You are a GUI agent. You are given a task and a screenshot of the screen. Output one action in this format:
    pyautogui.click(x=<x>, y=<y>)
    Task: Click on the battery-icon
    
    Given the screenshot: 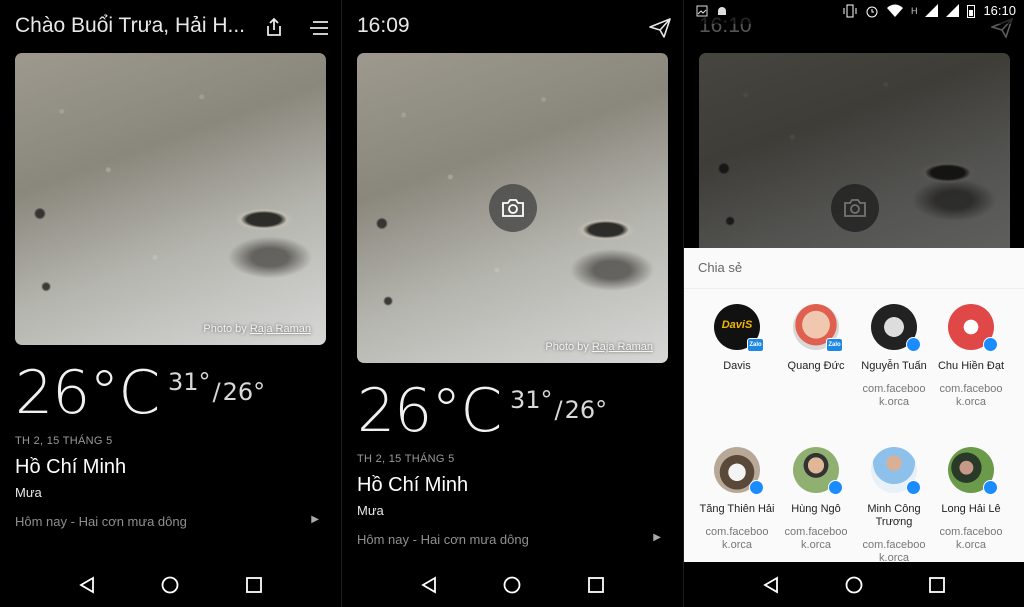 What is the action you would take?
    pyautogui.click(x=971, y=11)
    